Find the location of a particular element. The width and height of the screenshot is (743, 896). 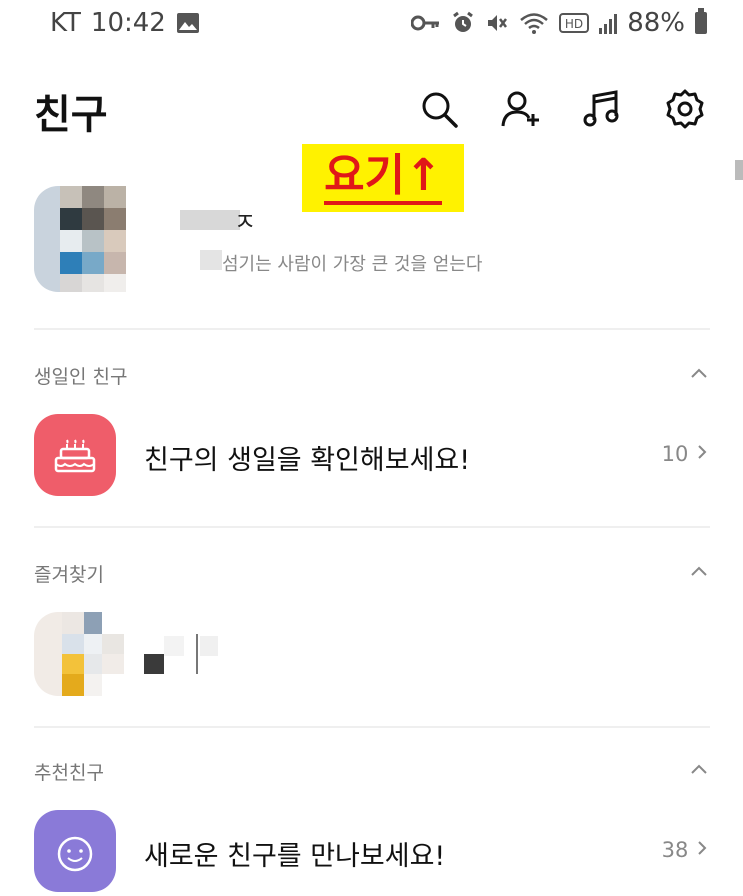

annotation-text: 요기↑ is located at coordinates (383, 178).